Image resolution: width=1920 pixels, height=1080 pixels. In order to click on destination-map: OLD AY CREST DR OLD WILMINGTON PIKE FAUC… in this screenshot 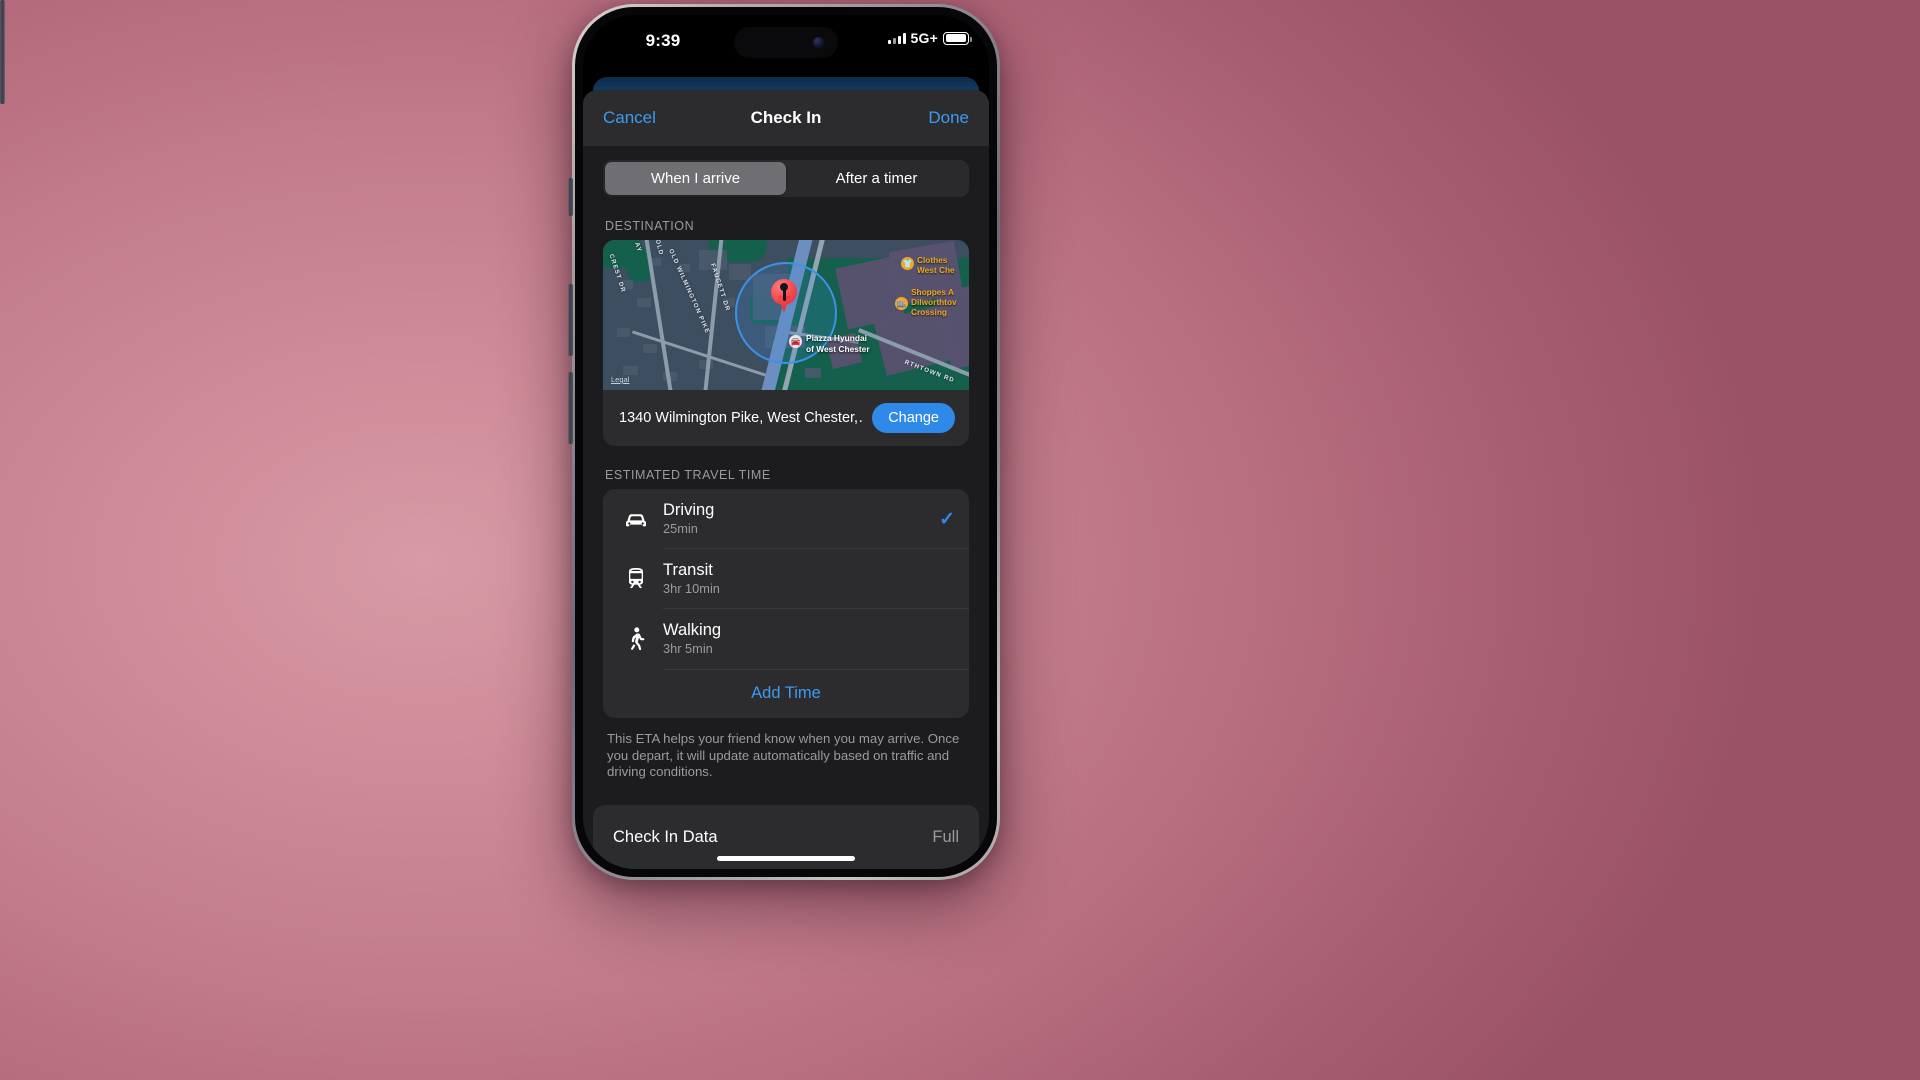, I will do `click(786, 315)`.